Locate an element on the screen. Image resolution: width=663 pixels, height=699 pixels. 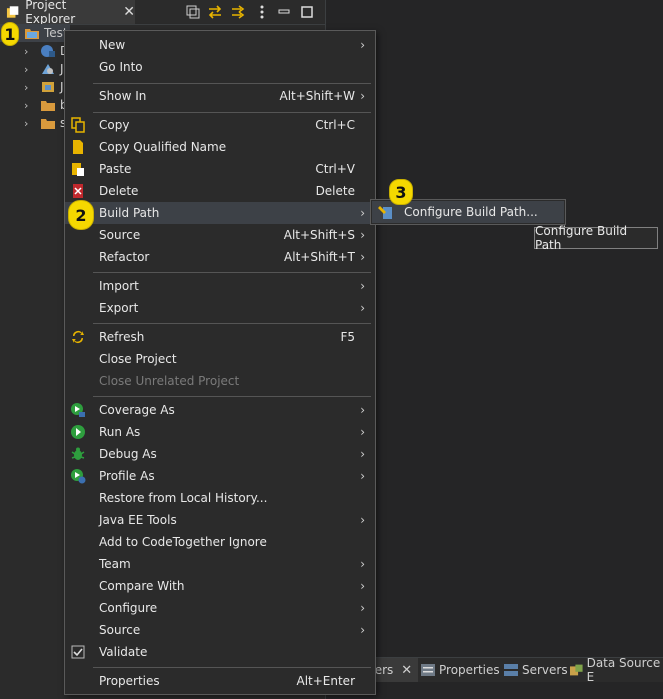
menu-item-refresh: Refresh F5 is located at coordinates (220, 337).